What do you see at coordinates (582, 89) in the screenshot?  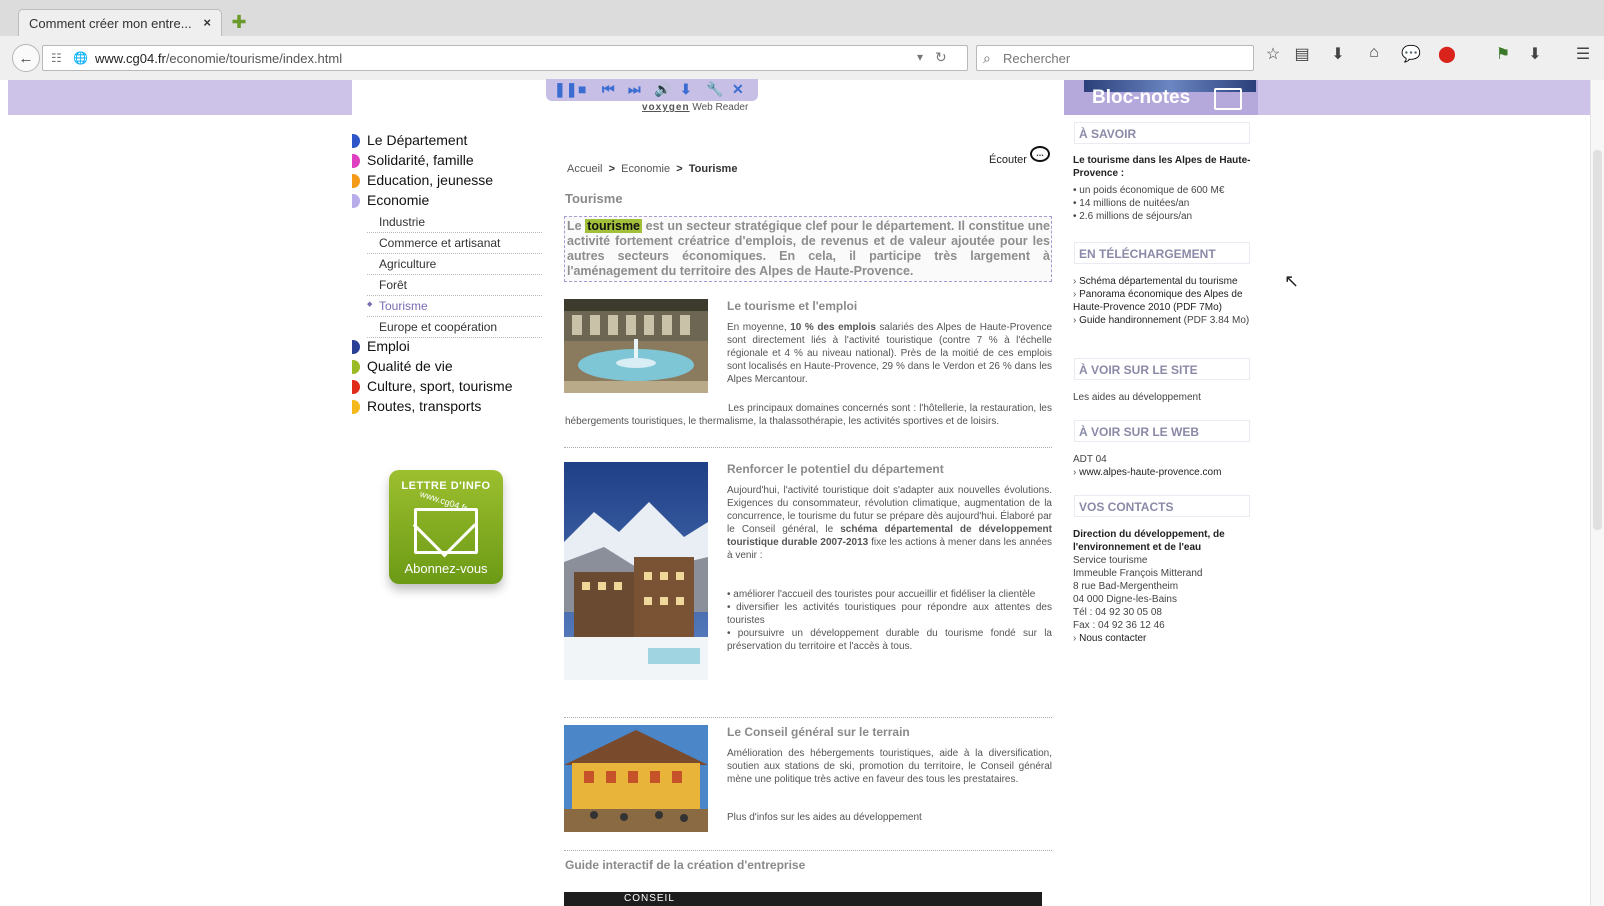 I see `stop-icon: ■` at bounding box center [582, 89].